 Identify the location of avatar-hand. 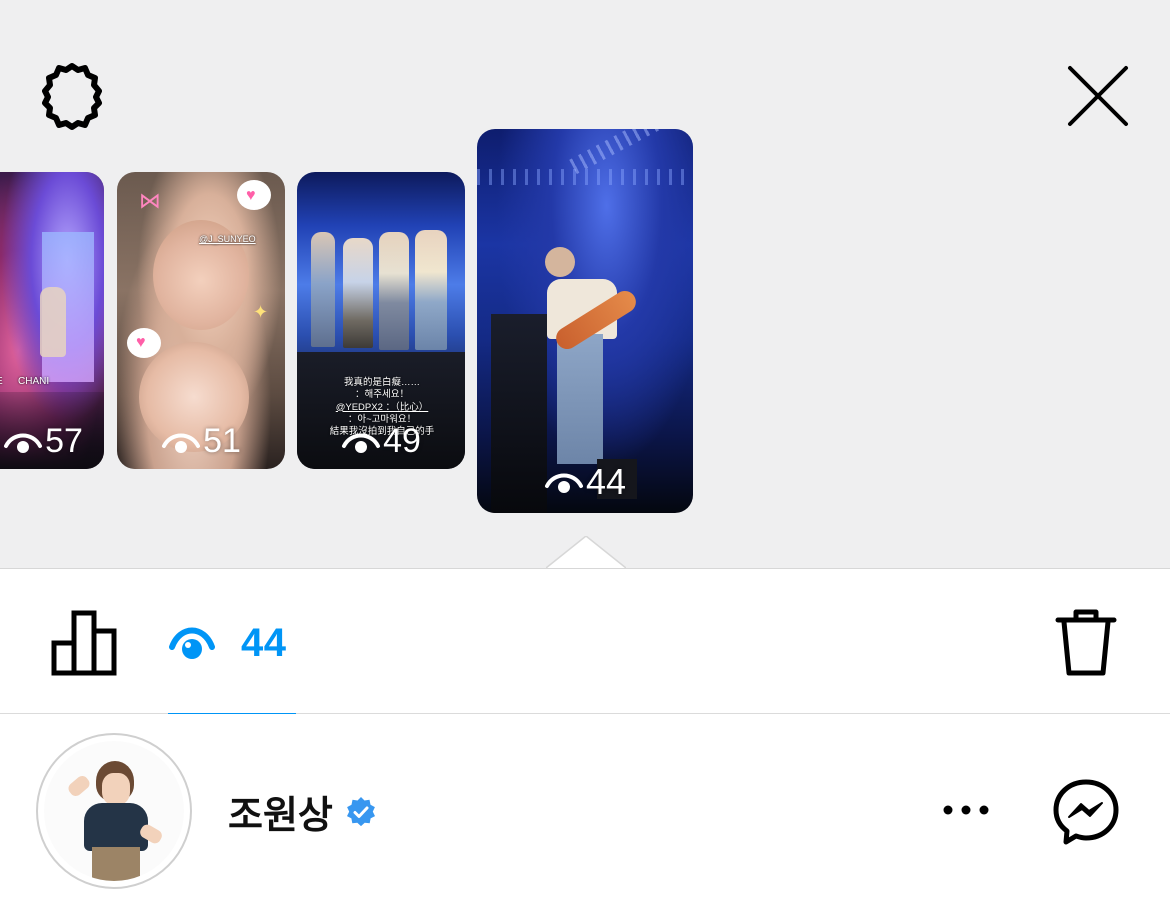
(79, 786).